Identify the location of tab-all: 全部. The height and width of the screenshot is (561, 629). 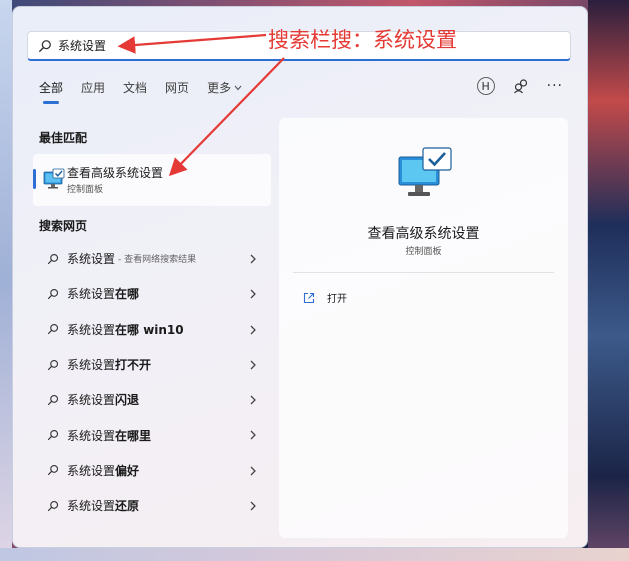
(51, 91).